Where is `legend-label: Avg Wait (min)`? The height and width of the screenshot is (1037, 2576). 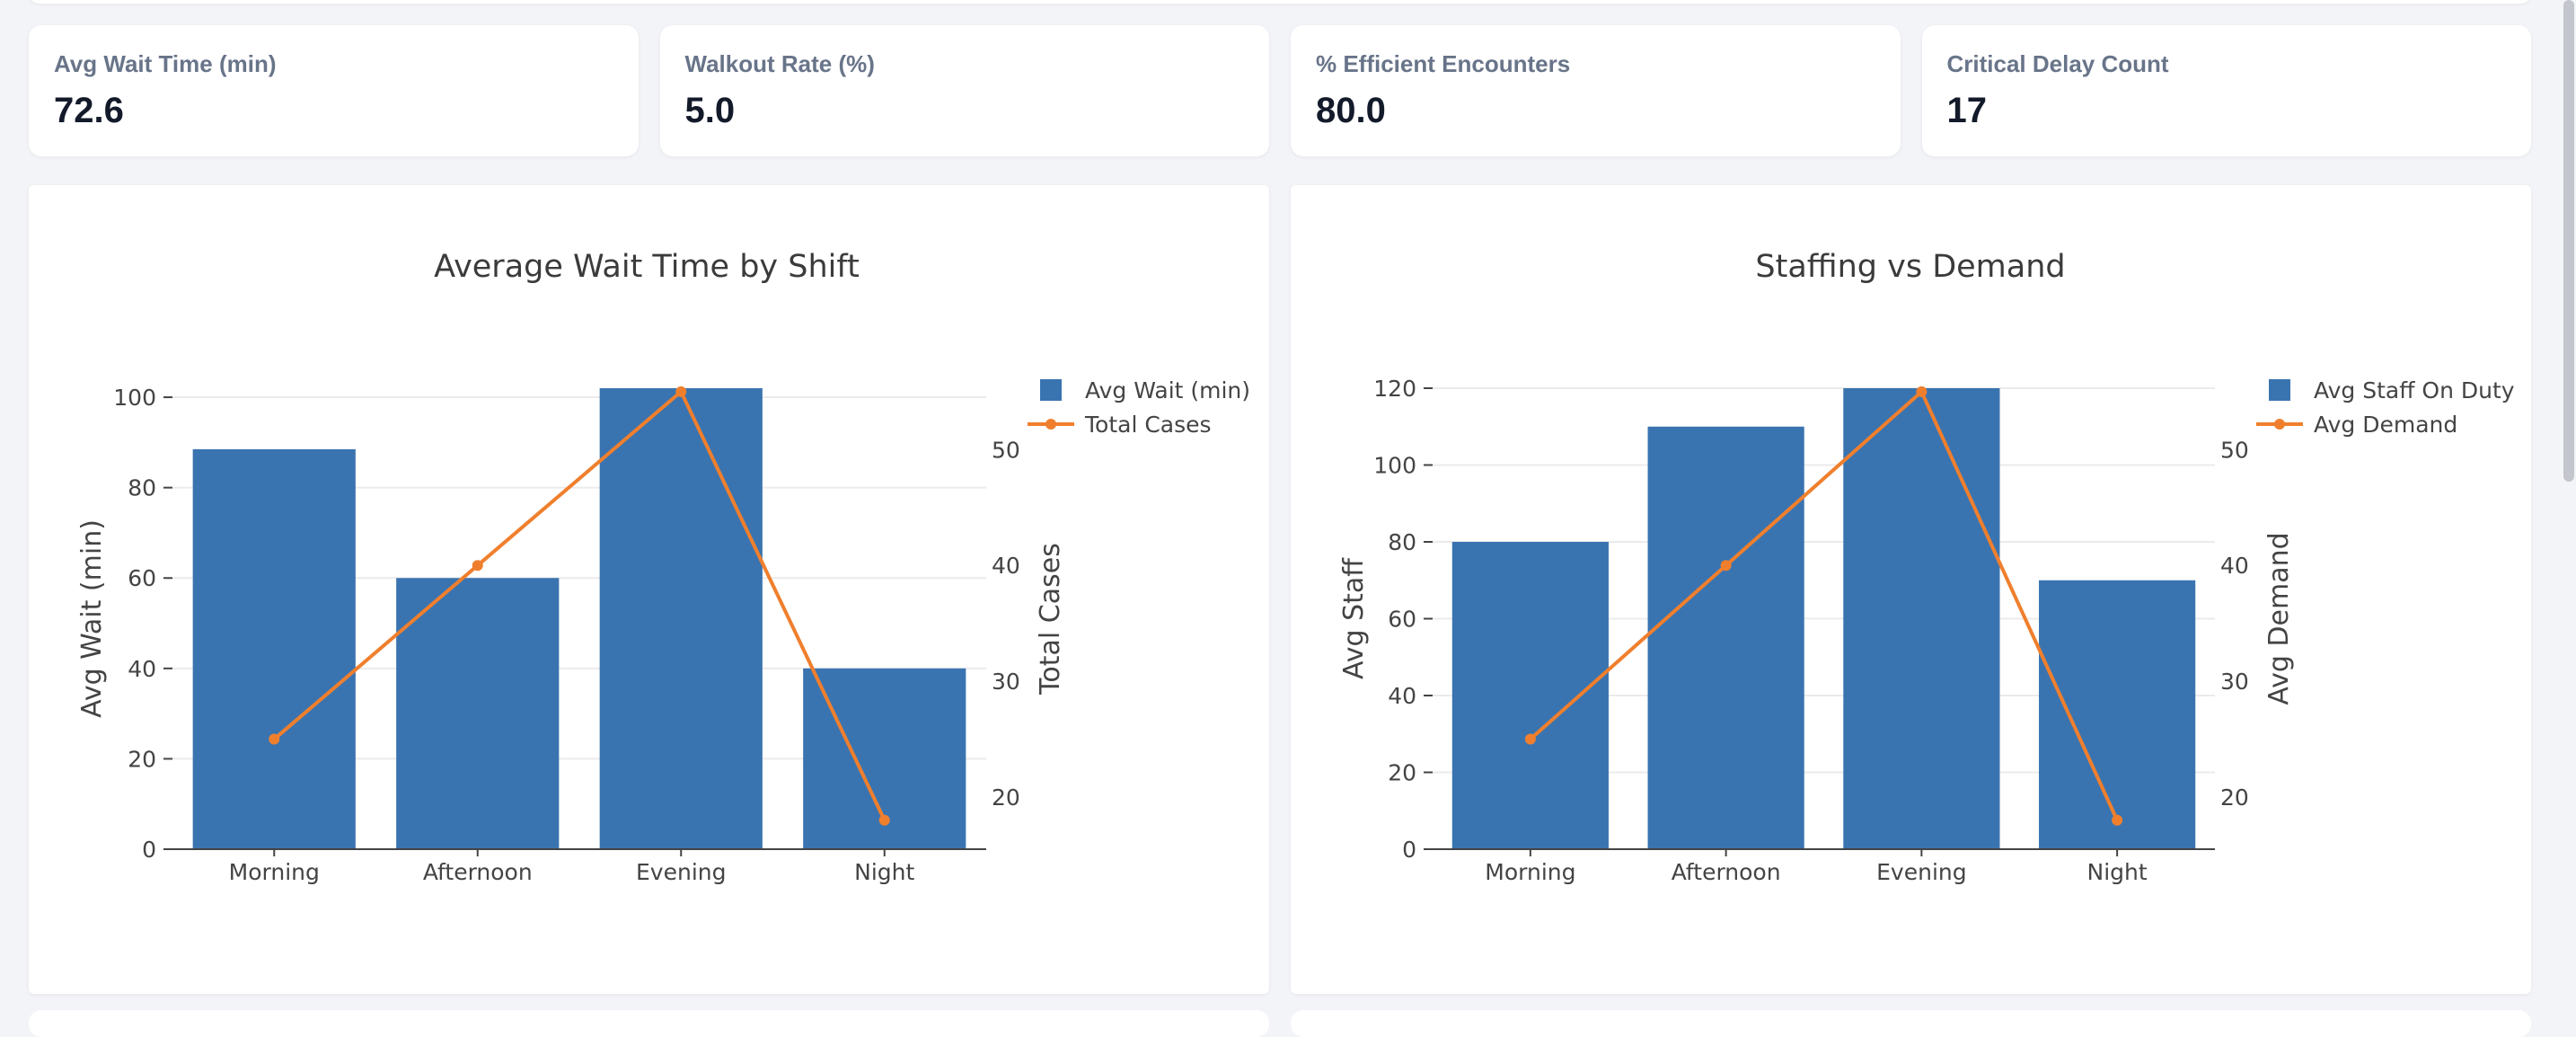
legend-label: Avg Wait (min) is located at coordinates (1167, 390).